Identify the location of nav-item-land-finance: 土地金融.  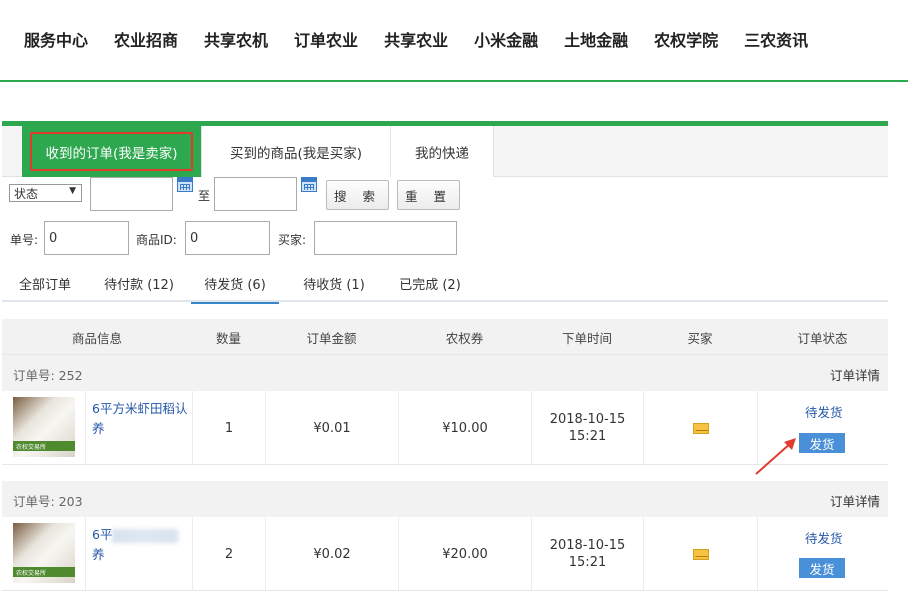
(596, 39).